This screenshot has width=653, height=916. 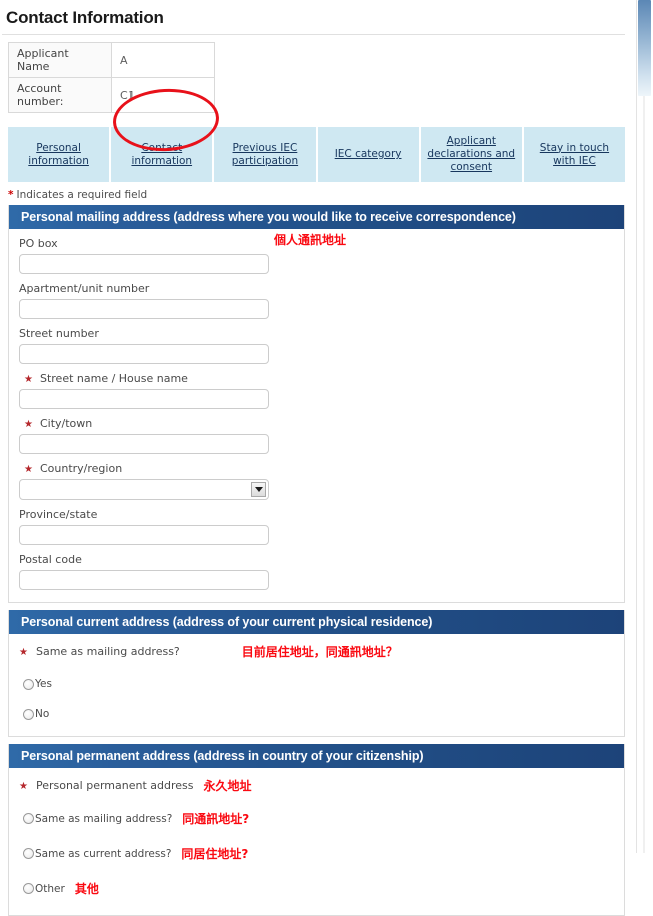 What do you see at coordinates (215, 854) in the screenshot?
I see `annotation-same-as-current: 同居住地址?` at bounding box center [215, 854].